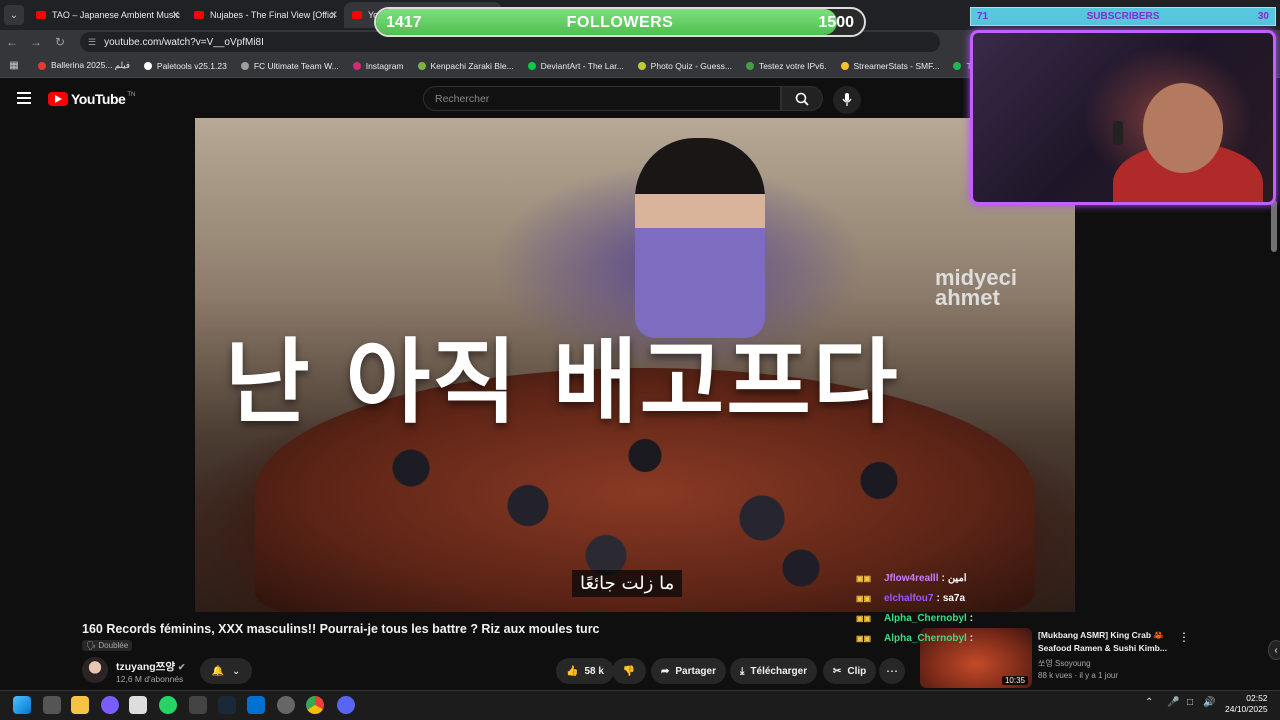 The image size is (1280, 720). What do you see at coordinates (909, 598) in the screenshot?
I see `chat-username: elchalfou7` at bounding box center [909, 598].